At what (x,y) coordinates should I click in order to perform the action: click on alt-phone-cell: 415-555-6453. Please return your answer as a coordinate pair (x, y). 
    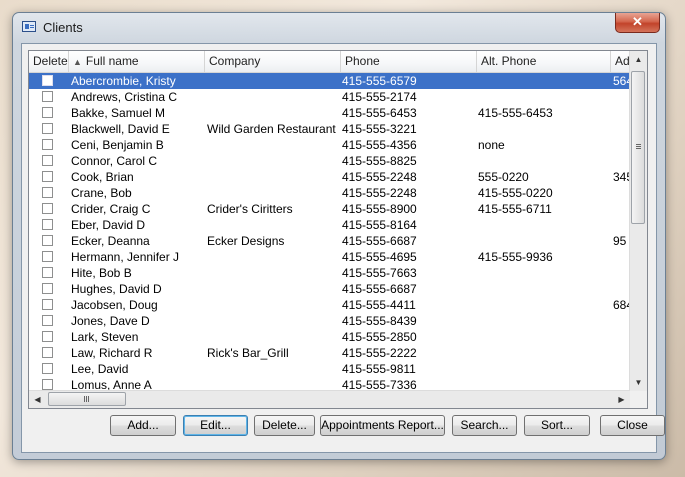
    Looking at the image, I should click on (515, 113).